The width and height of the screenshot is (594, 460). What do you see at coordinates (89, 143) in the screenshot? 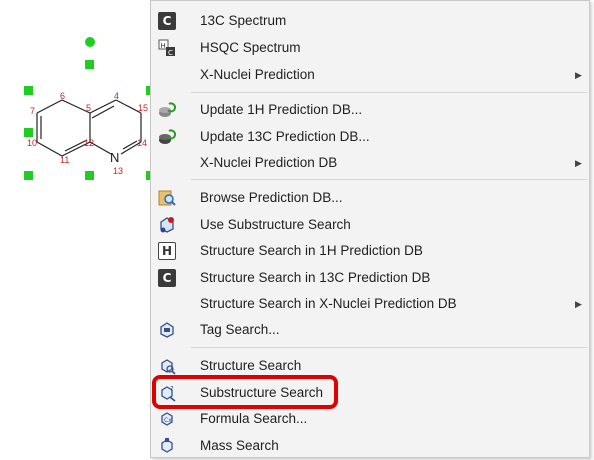
I see `atom-label: 12` at bounding box center [89, 143].